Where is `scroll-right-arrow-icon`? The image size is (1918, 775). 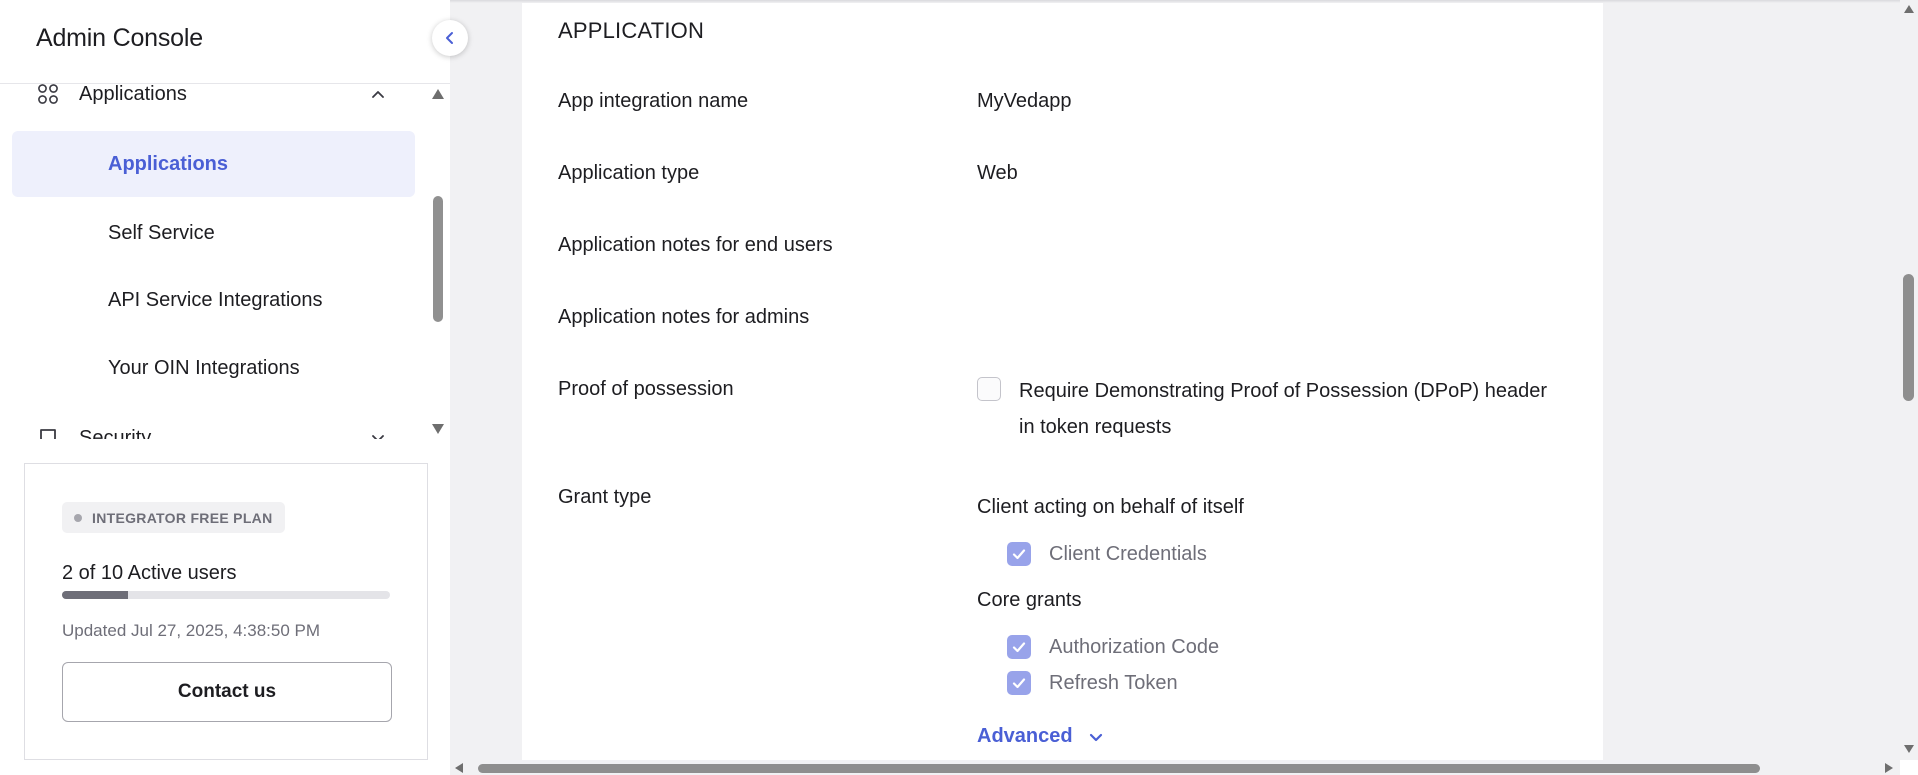
scroll-right-arrow-icon is located at coordinates (1889, 768).